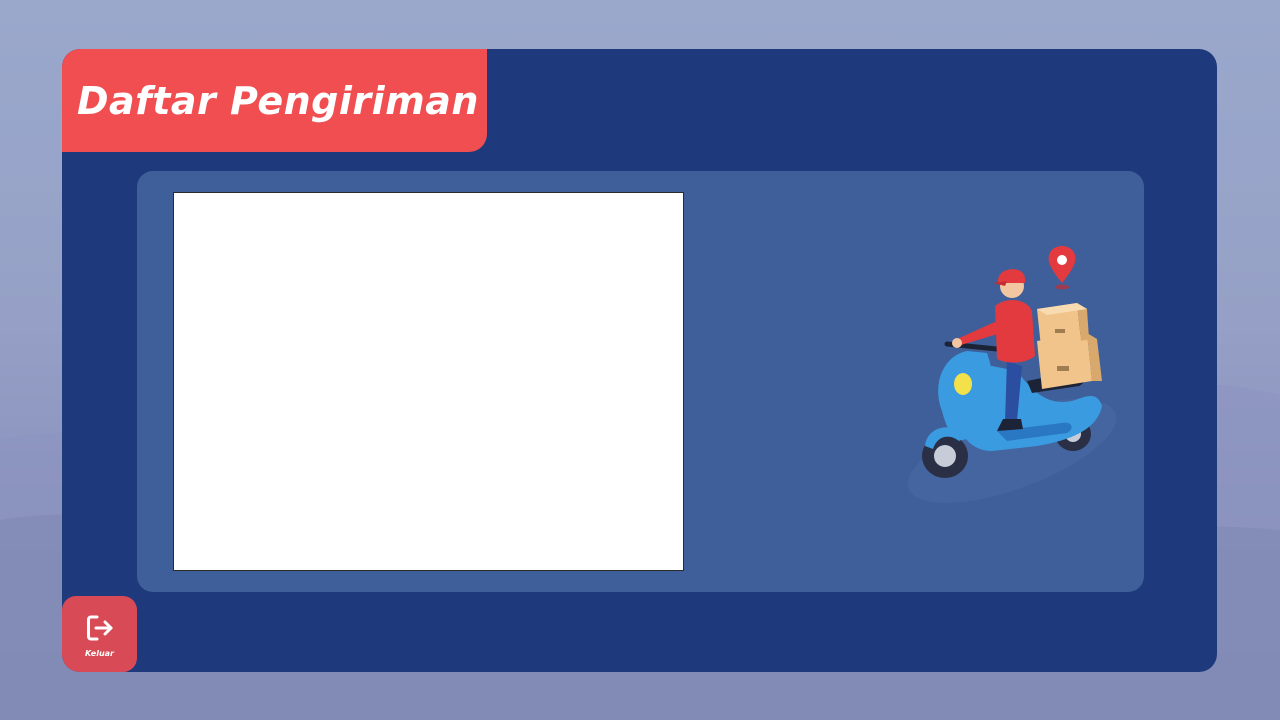 The height and width of the screenshot is (720, 1280). I want to click on logout-icon, so click(99, 627).